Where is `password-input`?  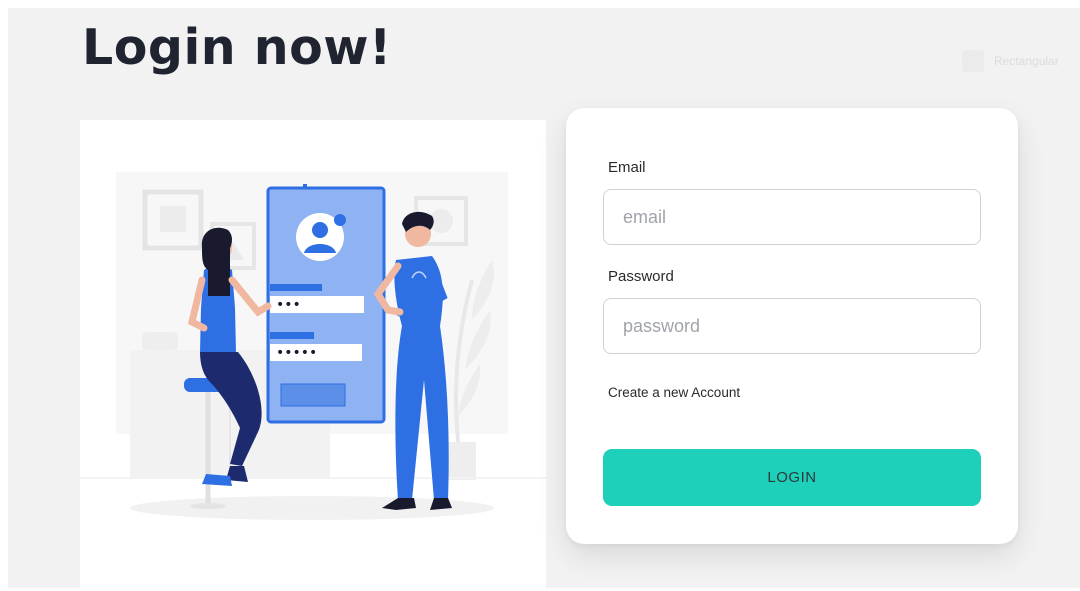 password-input is located at coordinates (792, 326).